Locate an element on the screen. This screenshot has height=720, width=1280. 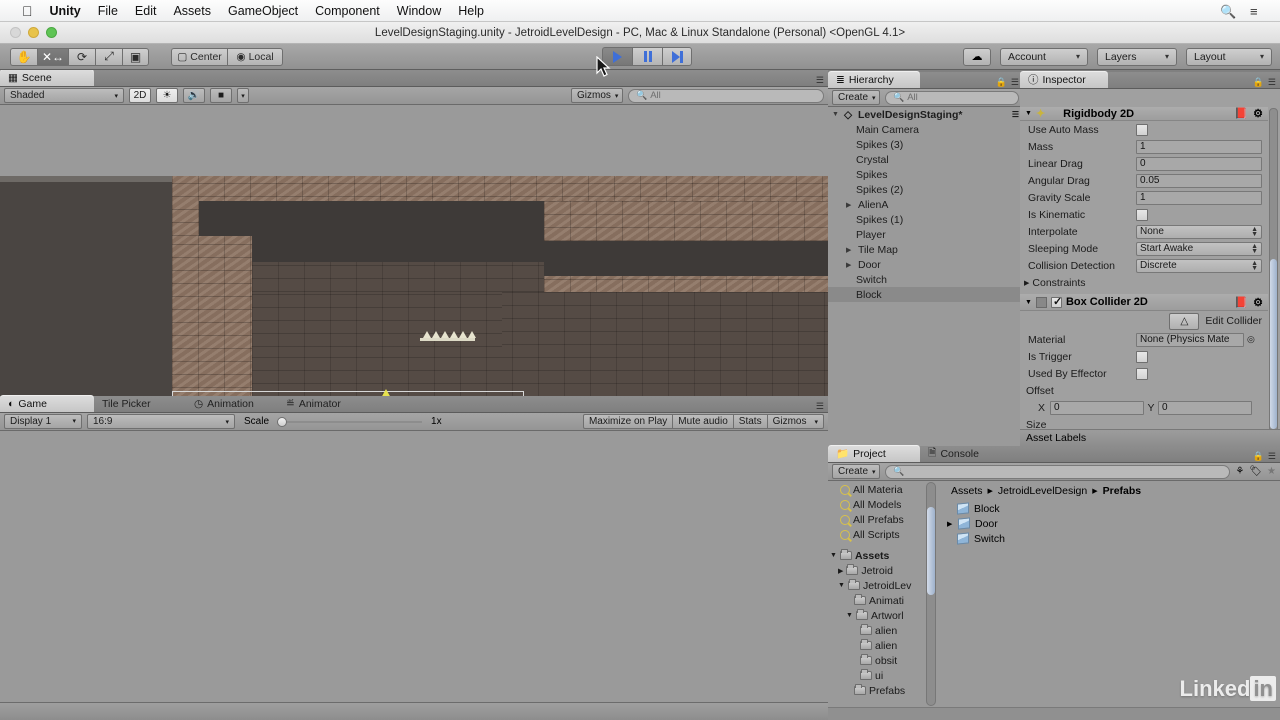
tab-animator: ≝ Animator is located at coordinates (324, 403).